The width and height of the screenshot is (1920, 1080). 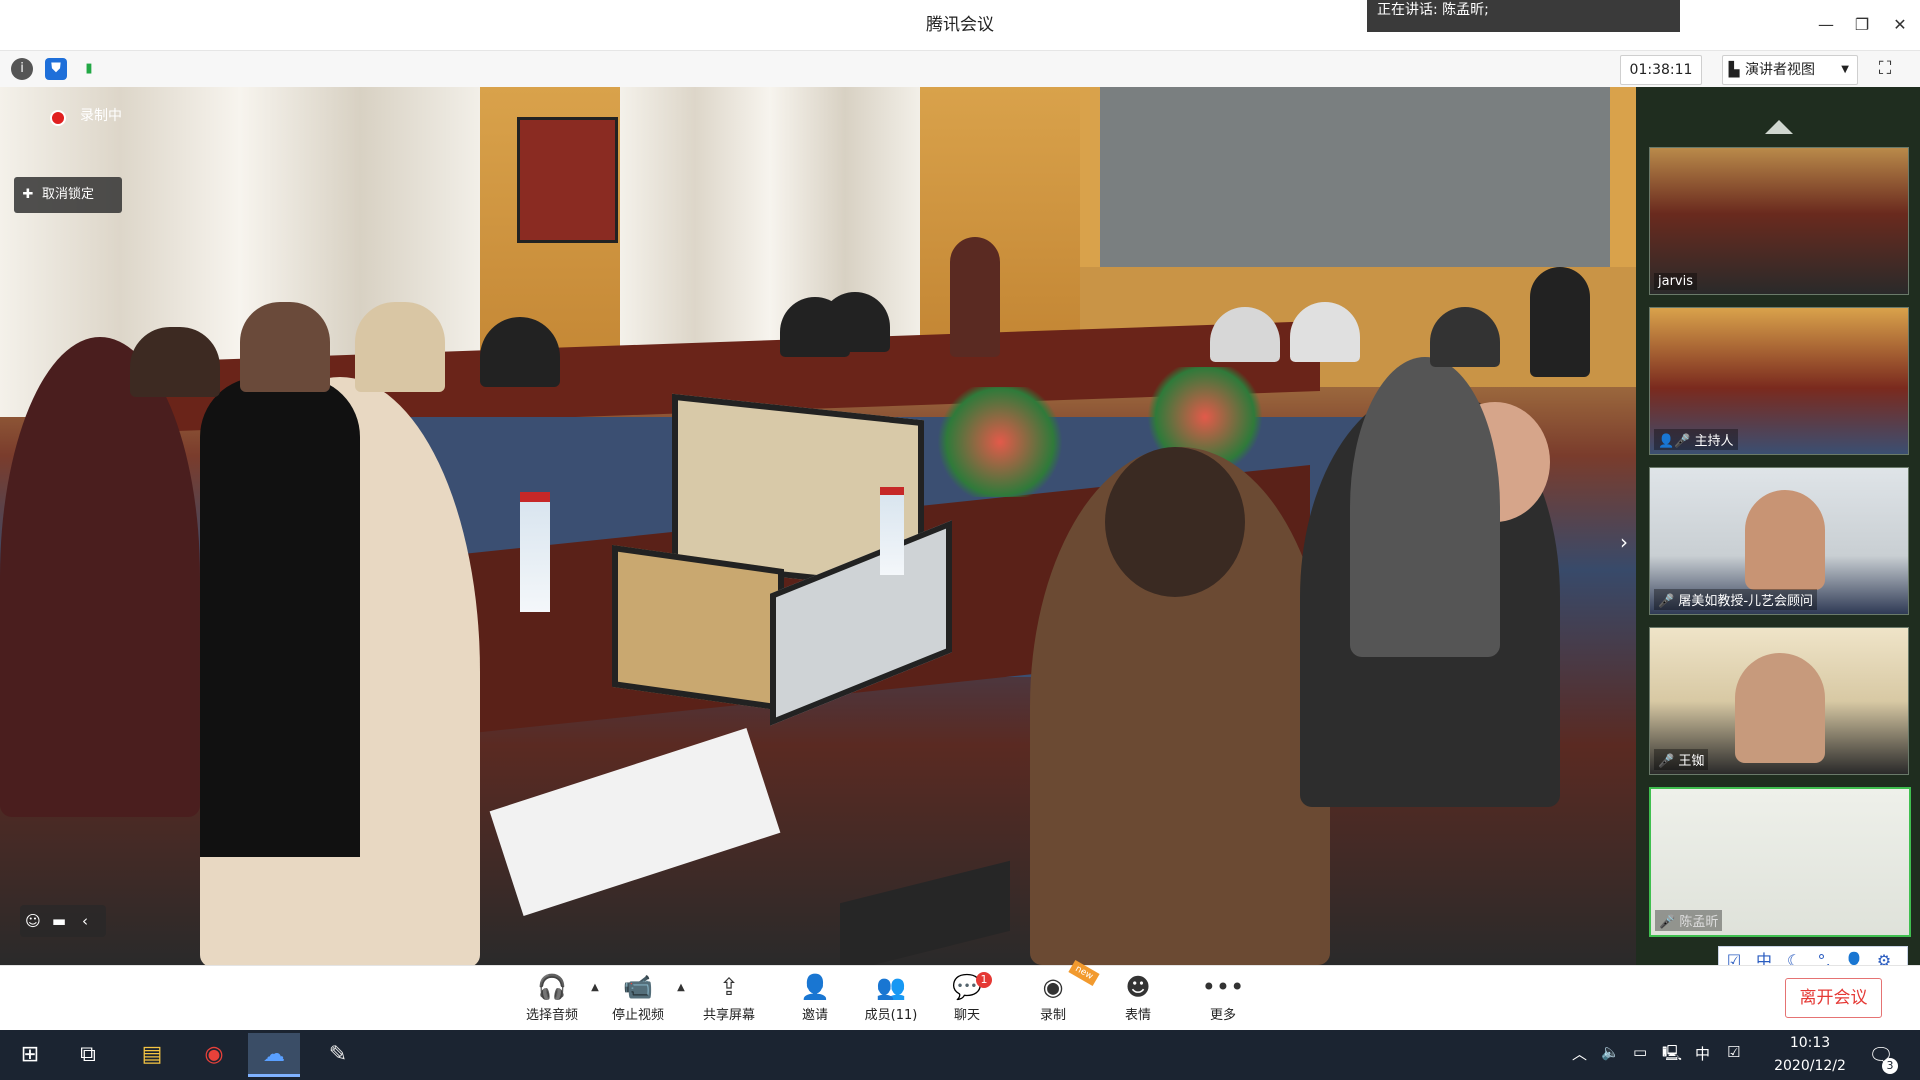 What do you see at coordinates (984, 980) in the screenshot?
I see `chat-unread-badge: 1` at bounding box center [984, 980].